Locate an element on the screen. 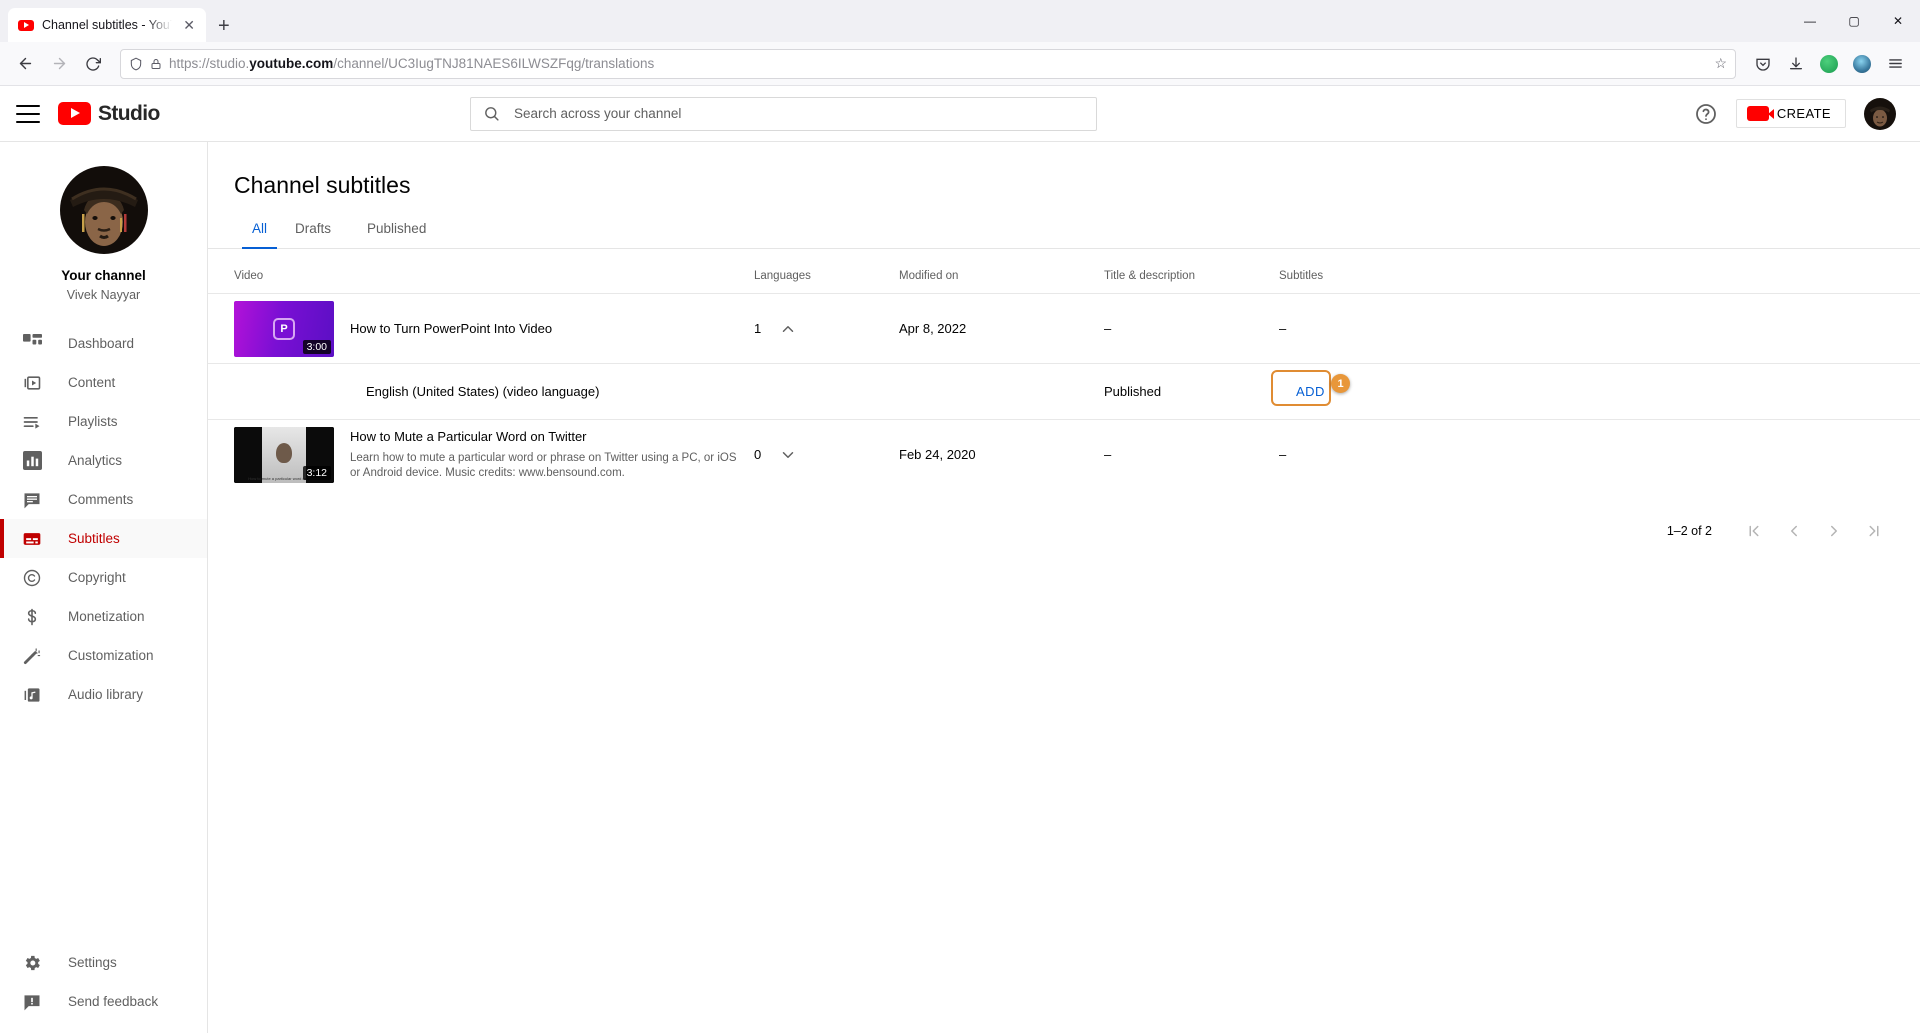 Image resolution: width=1920 pixels, height=1033 pixels. languages-cell: 1 is located at coordinates (826, 329).